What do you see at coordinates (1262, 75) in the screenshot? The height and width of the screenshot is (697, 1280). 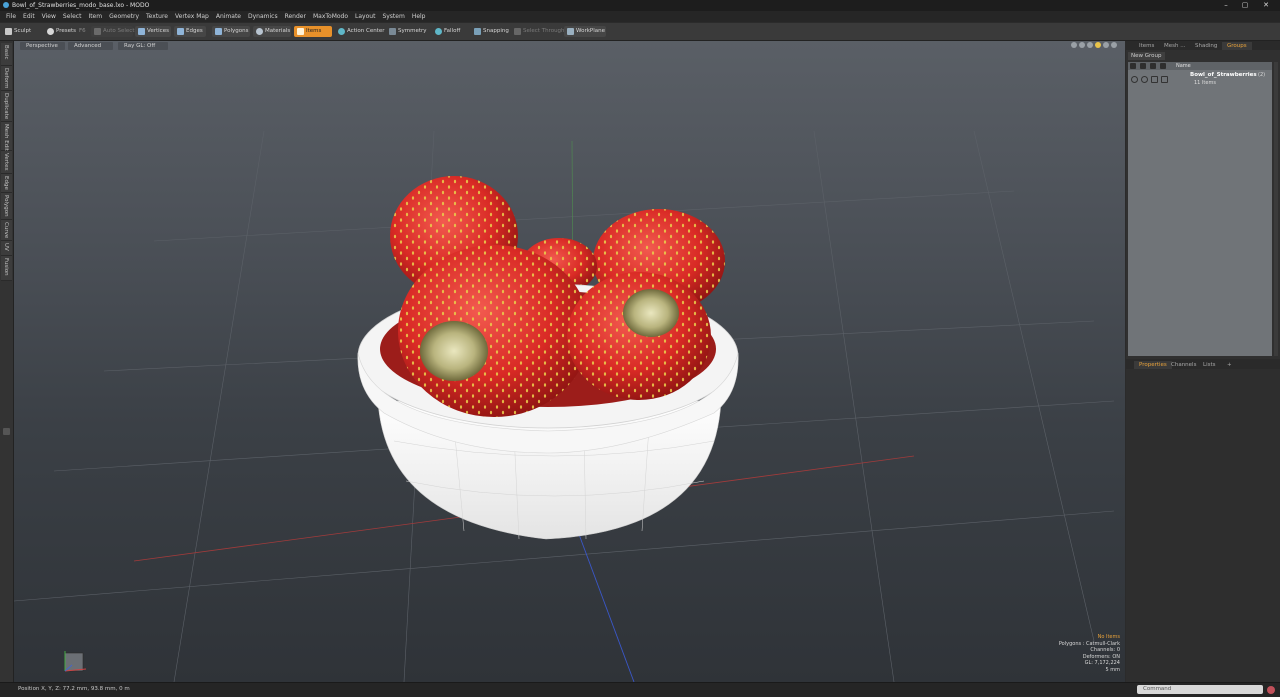 I see `group-count: (2)` at bounding box center [1262, 75].